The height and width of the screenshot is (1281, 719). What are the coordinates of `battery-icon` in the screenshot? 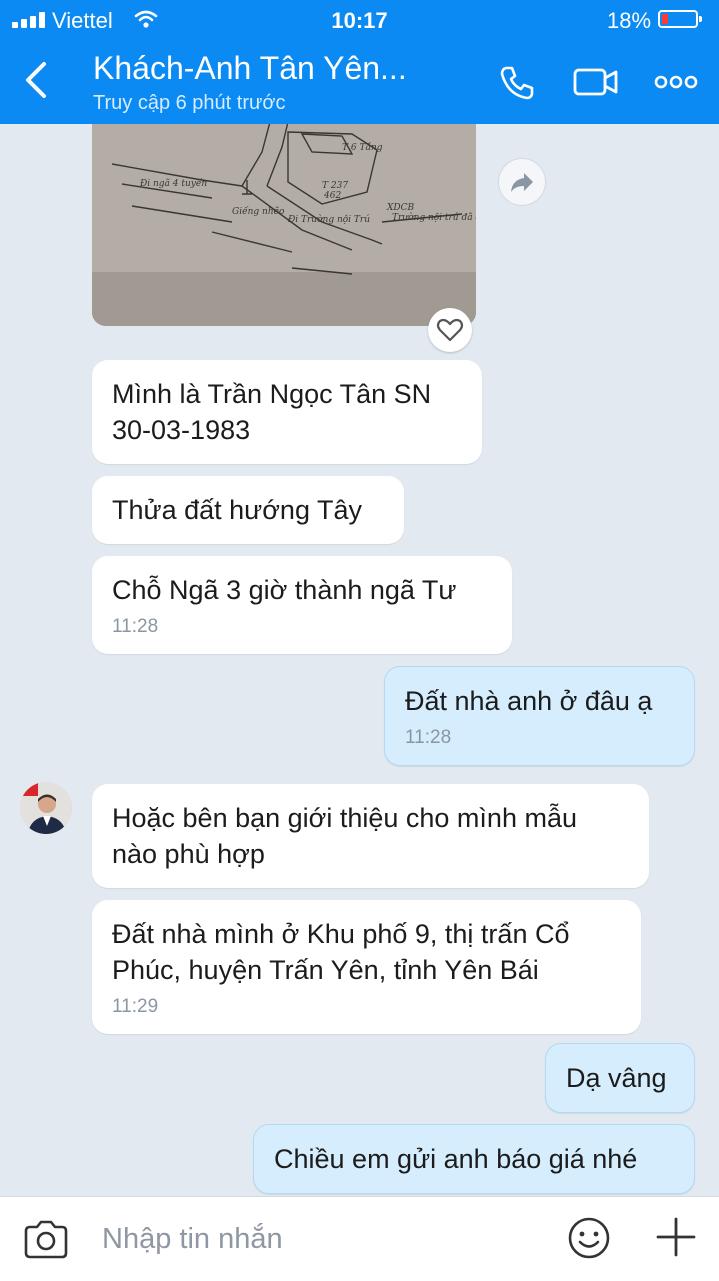 It's located at (680, 19).